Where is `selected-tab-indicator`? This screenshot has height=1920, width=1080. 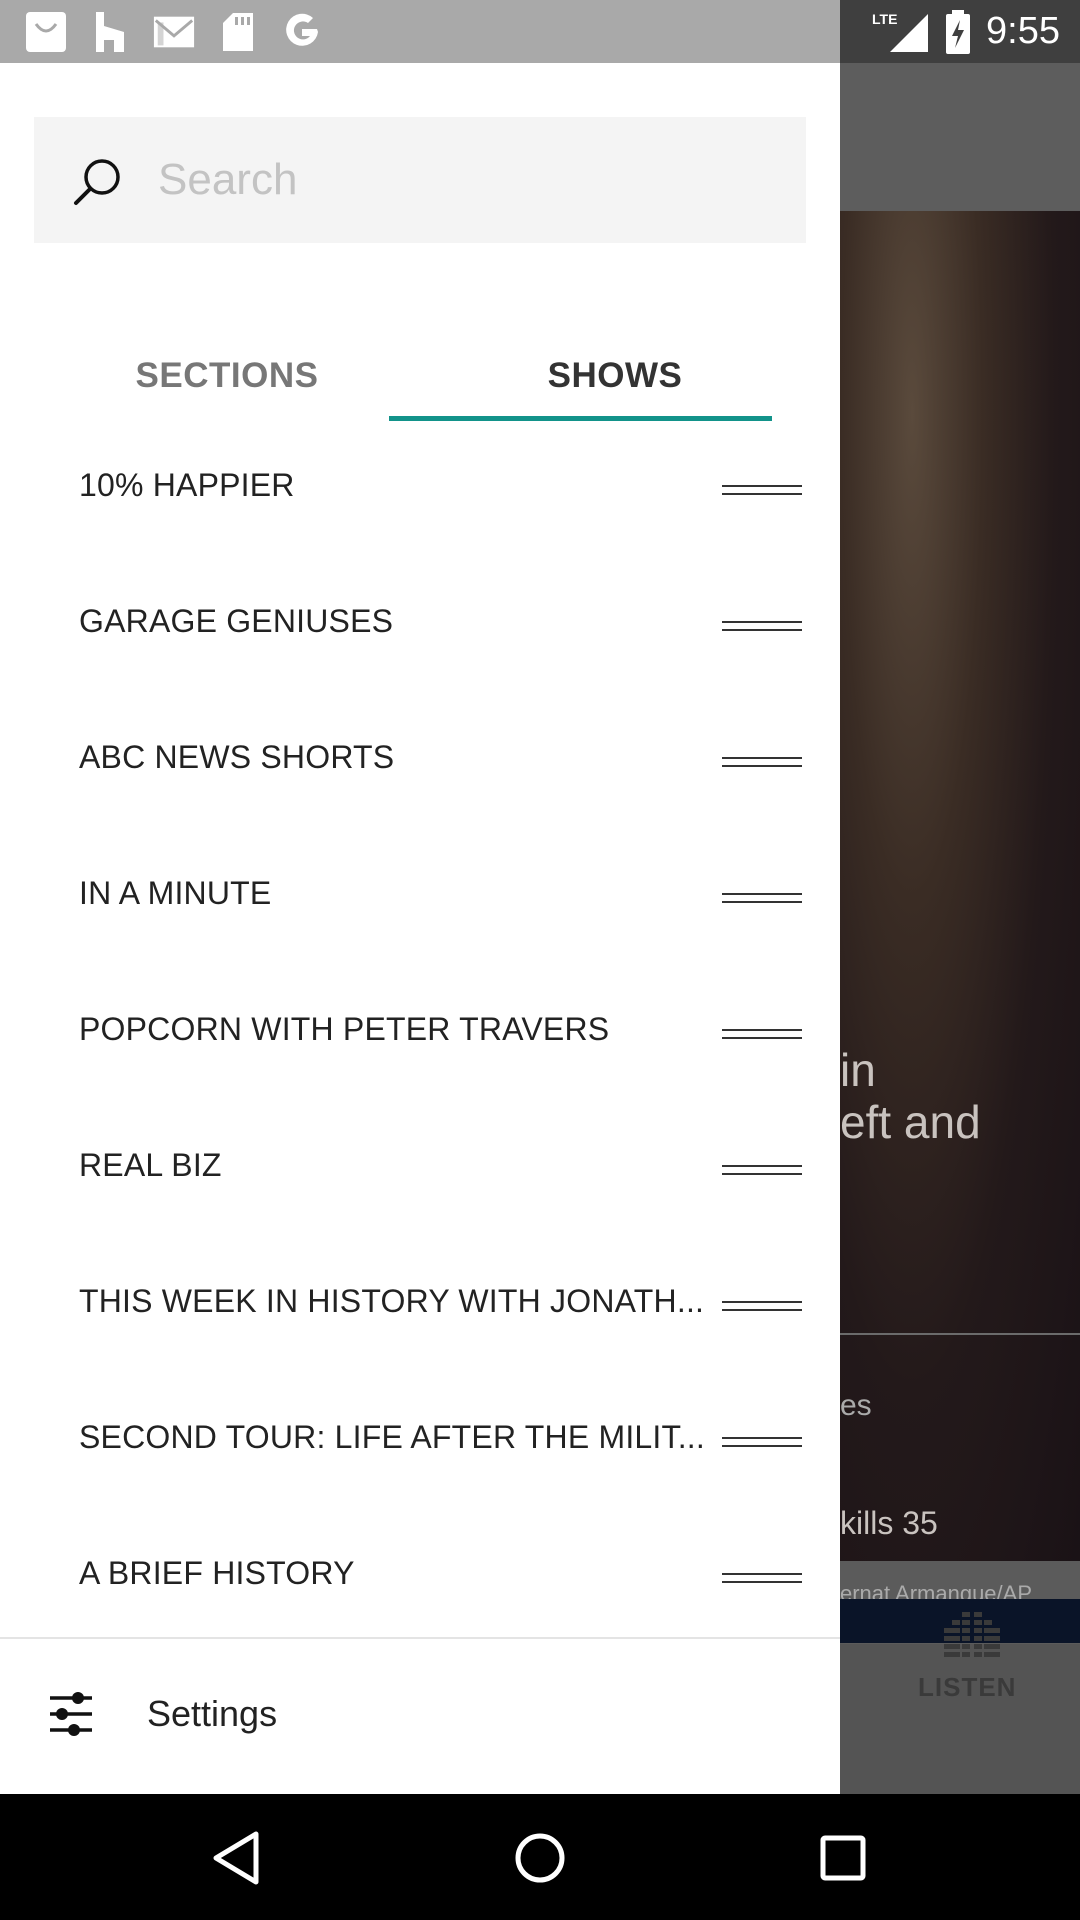
selected-tab-indicator is located at coordinates (580, 418).